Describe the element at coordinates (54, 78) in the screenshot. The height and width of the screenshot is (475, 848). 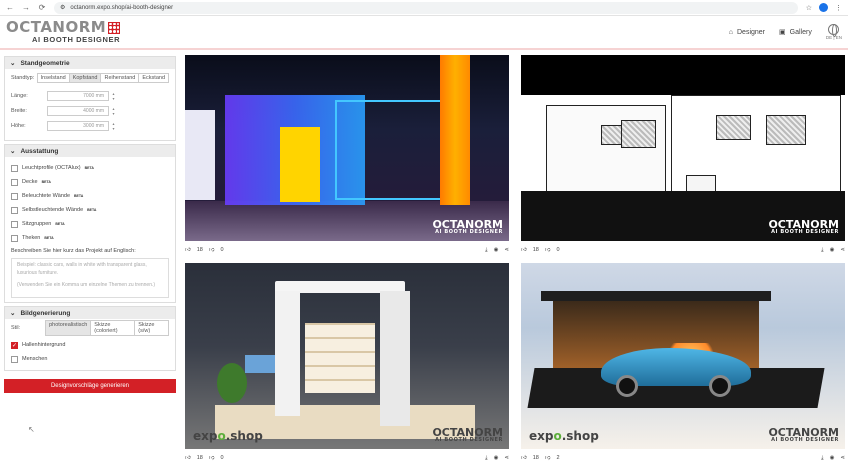
I see `standtyp-inselstand: Inselstand` at that location.